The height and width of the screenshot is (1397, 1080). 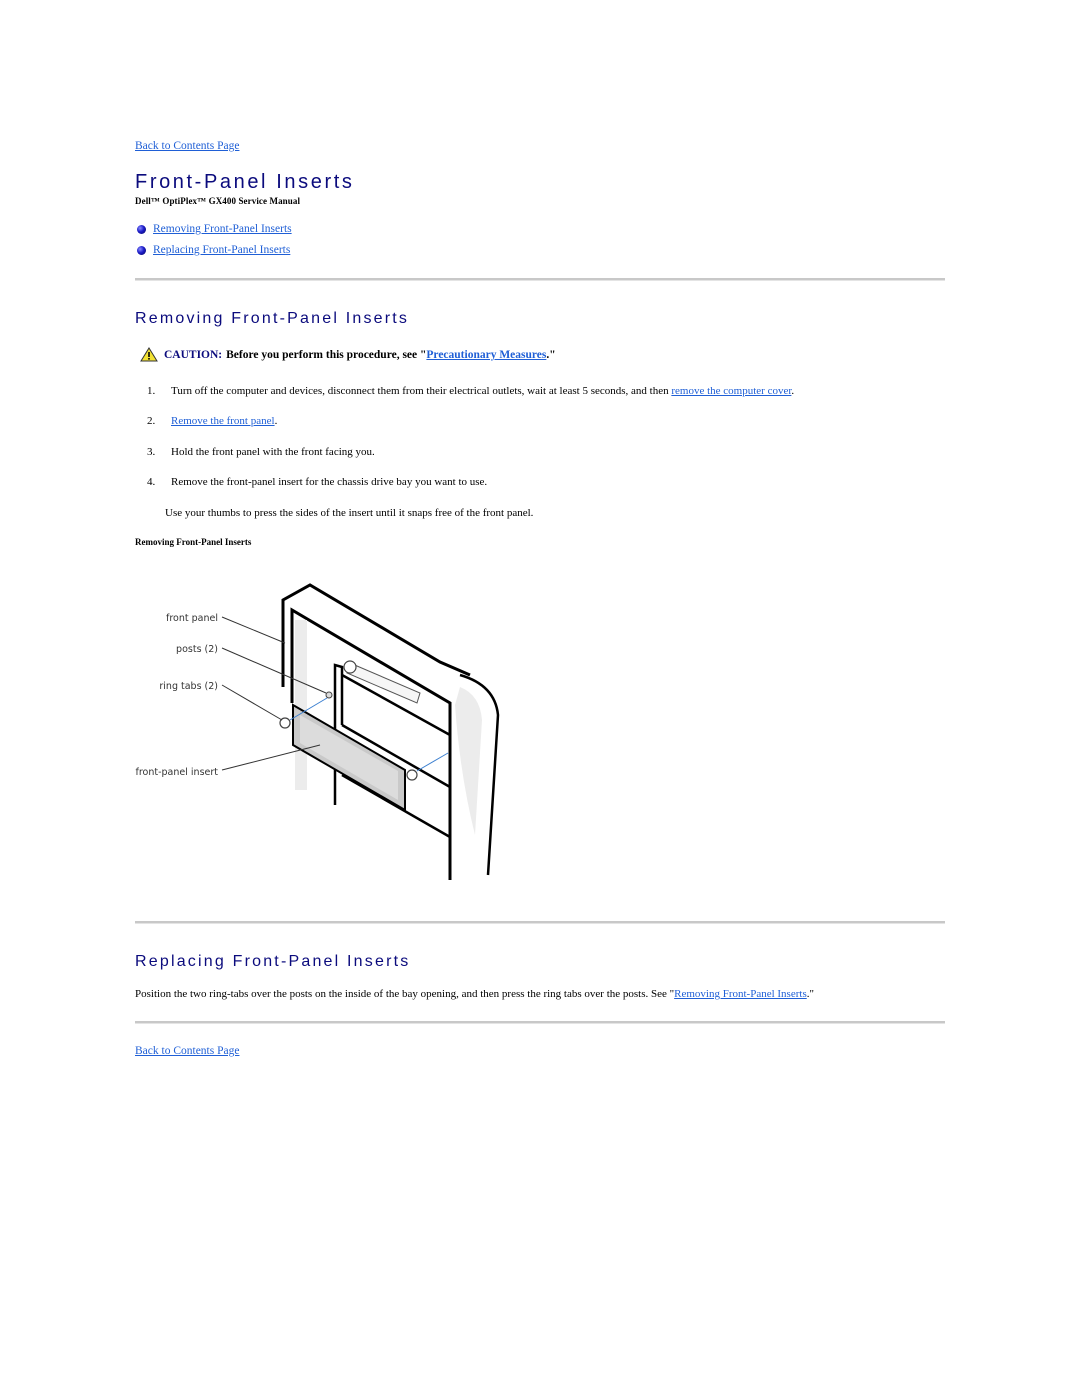 I want to click on precautionary-measures-link: Precautionary Measures, so click(x=486, y=355).